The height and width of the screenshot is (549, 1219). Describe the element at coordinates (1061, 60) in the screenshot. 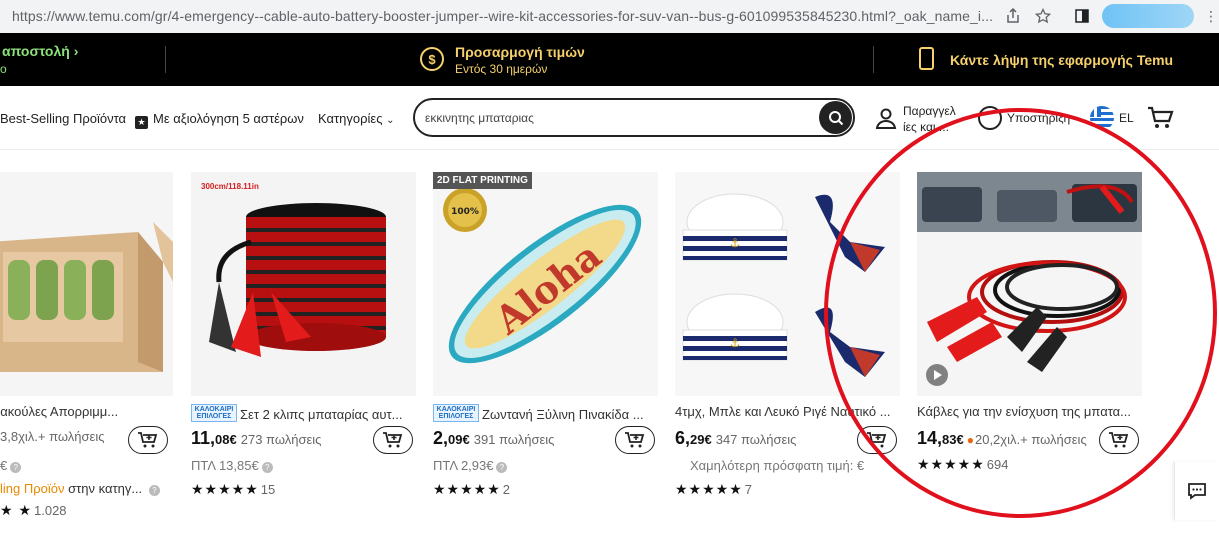

I see `download-app-link: Κάντε λήψη της εφαρμογής Temu` at that location.